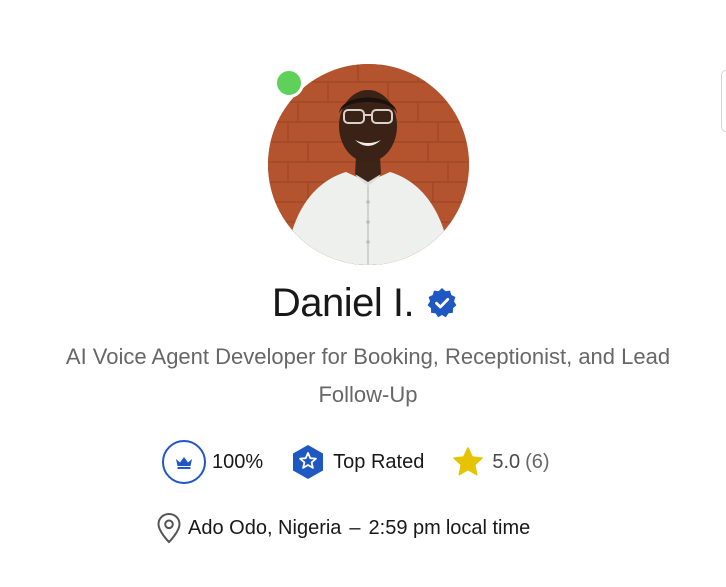 This screenshot has width=726, height=587. I want to click on top-rated-shield-icon, so click(308, 462).